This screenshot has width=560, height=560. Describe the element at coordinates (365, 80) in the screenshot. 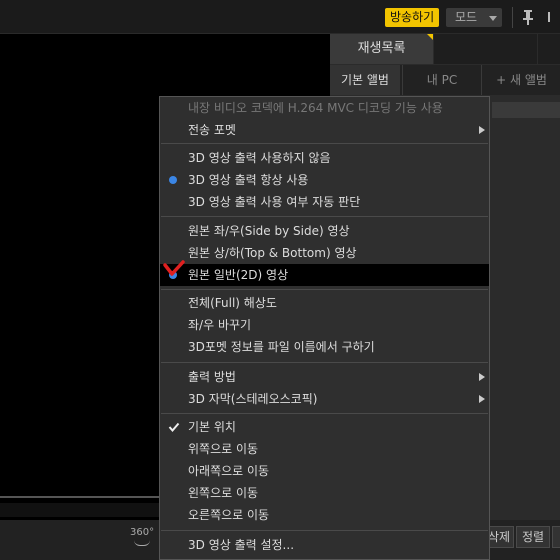

I see `subtab-basic-album: 기본 앨범` at that location.